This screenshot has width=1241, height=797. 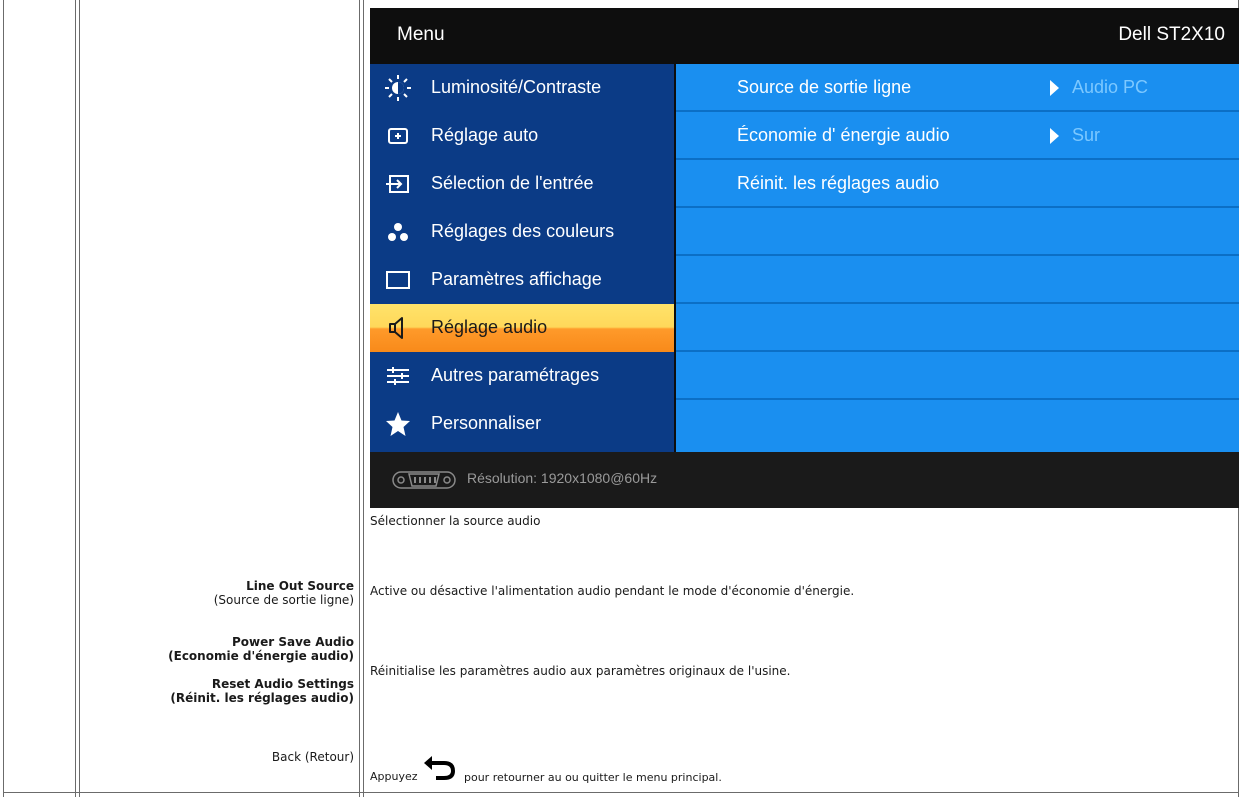 What do you see at coordinates (398, 424) in the screenshot?
I see `star-icon` at bounding box center [398, 424].